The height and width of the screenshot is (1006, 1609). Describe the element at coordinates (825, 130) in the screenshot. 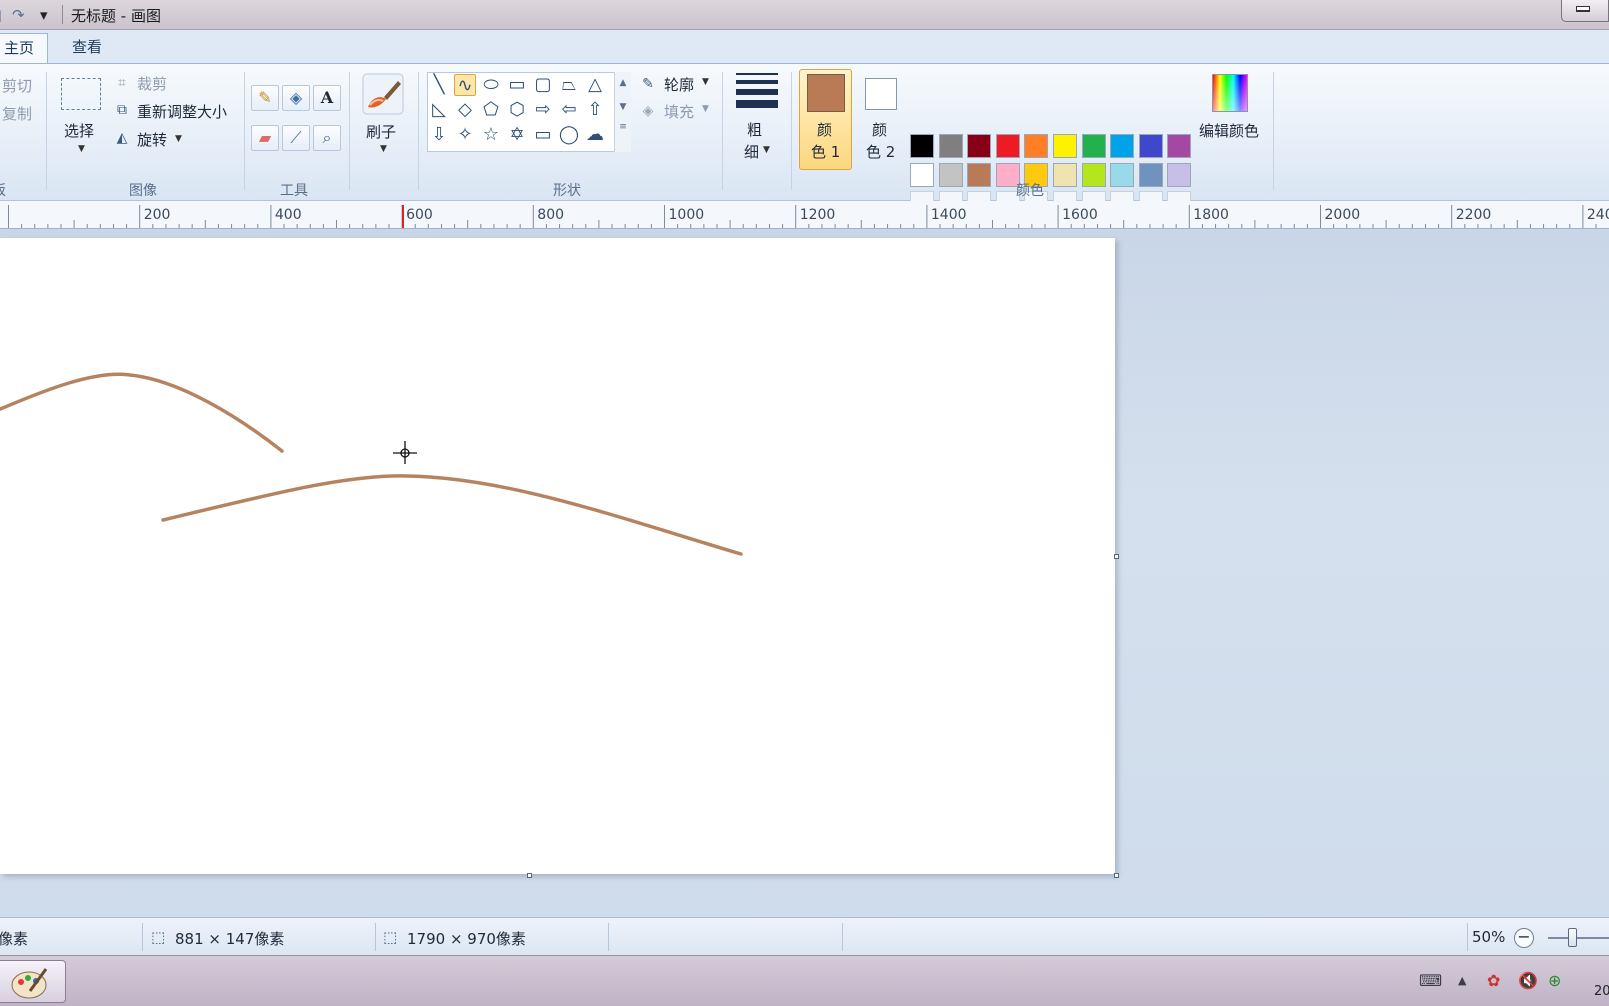

I see `color1-label-line1: 颜` at that location.